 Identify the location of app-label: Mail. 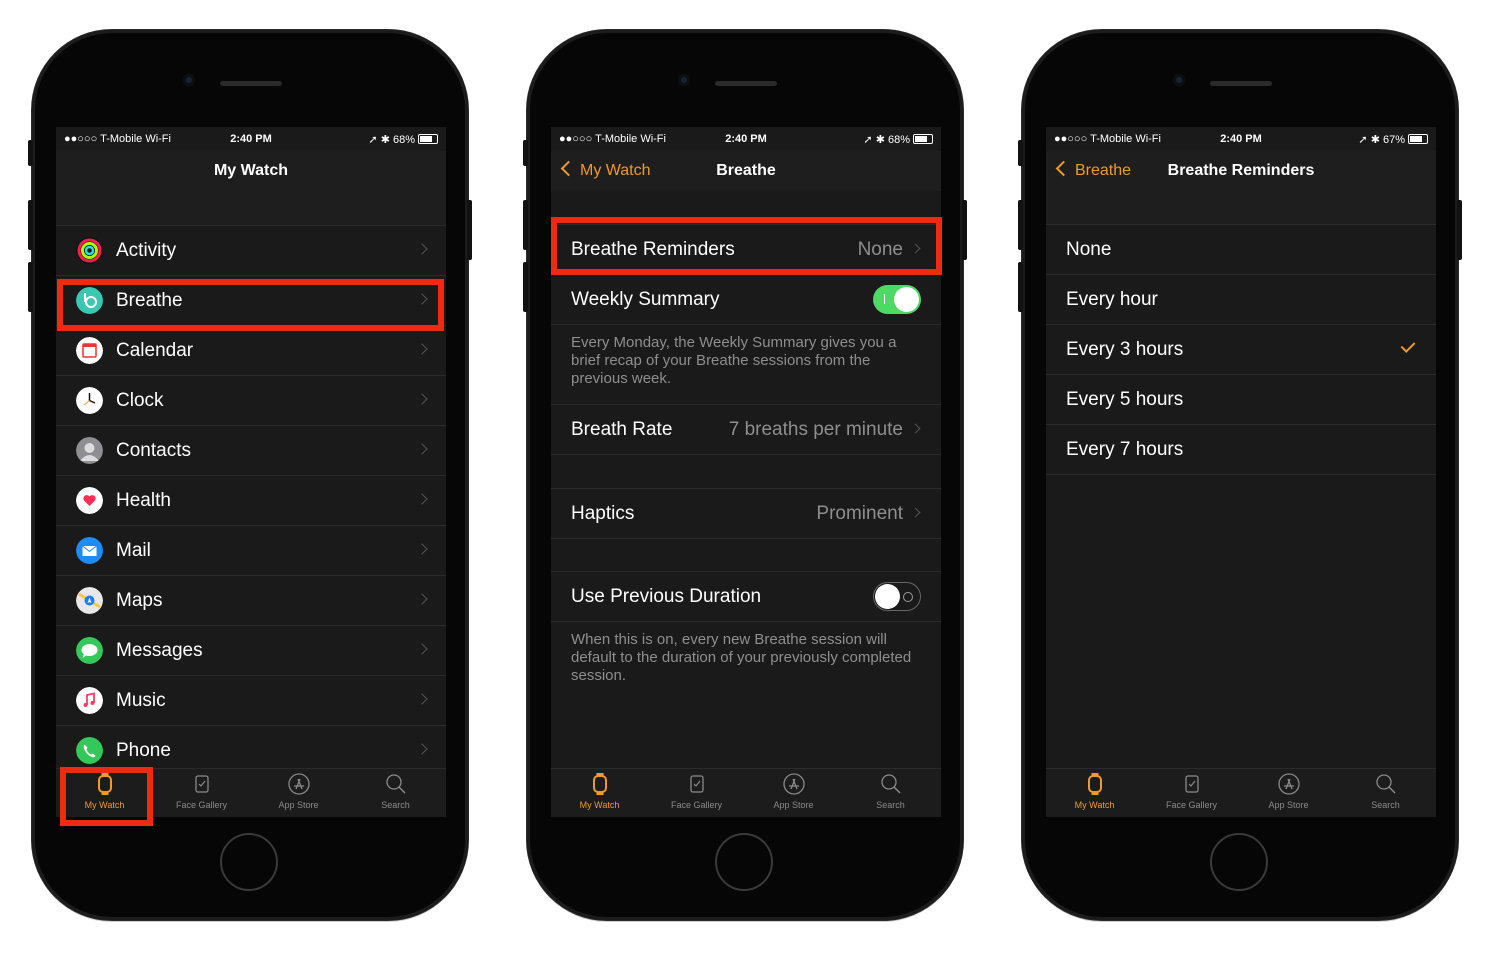
(133, 550).